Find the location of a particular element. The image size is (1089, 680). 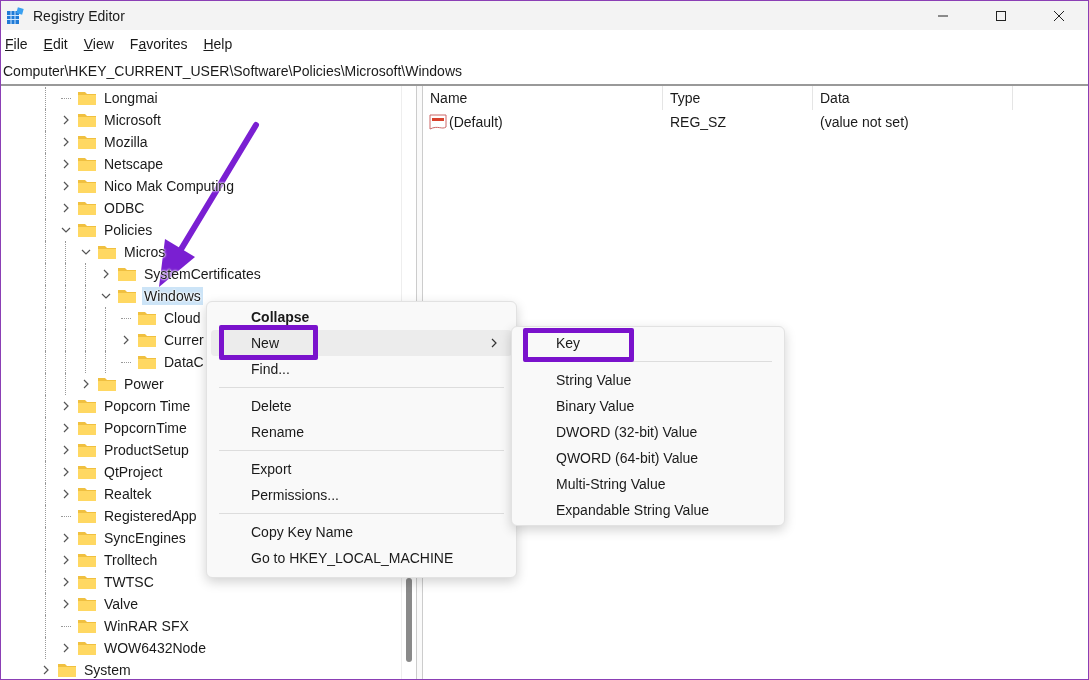

table-cell: (Default) is located at coordinates (476, 122).